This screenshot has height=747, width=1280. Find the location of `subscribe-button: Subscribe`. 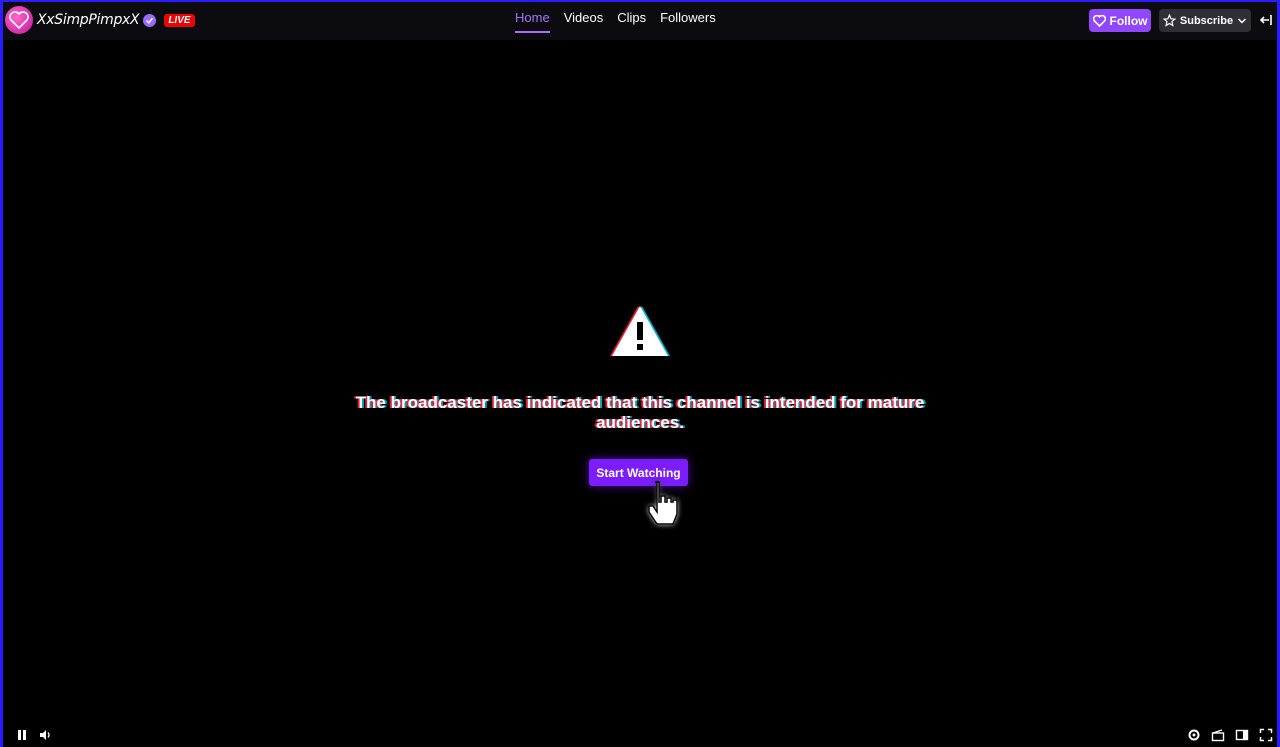

subscribe-button: Subscribe is located at coordinates (1205, 20).